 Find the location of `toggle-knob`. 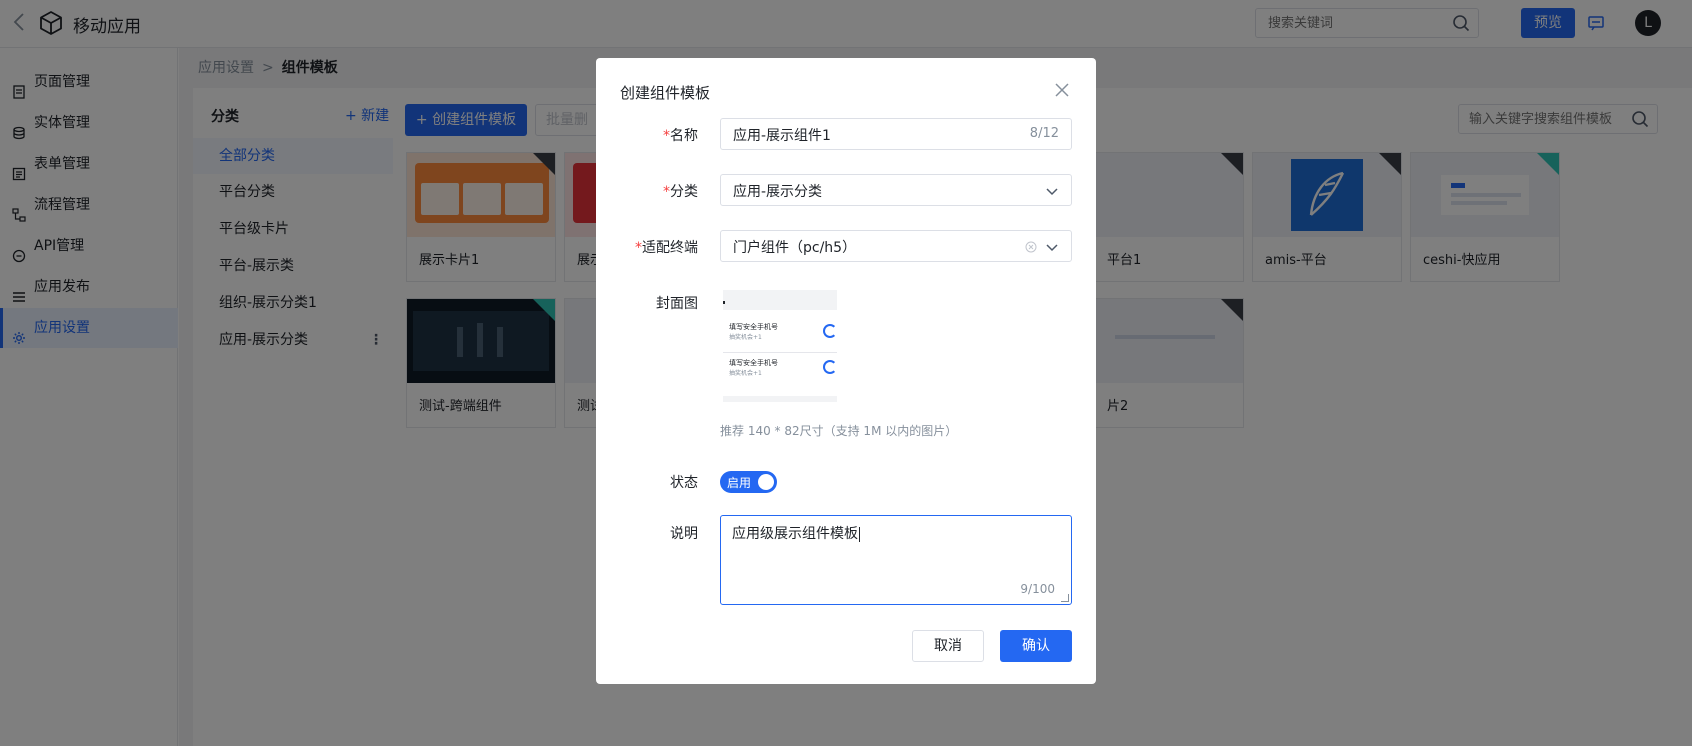

toggle-knob is located at coordinates (766, 482).